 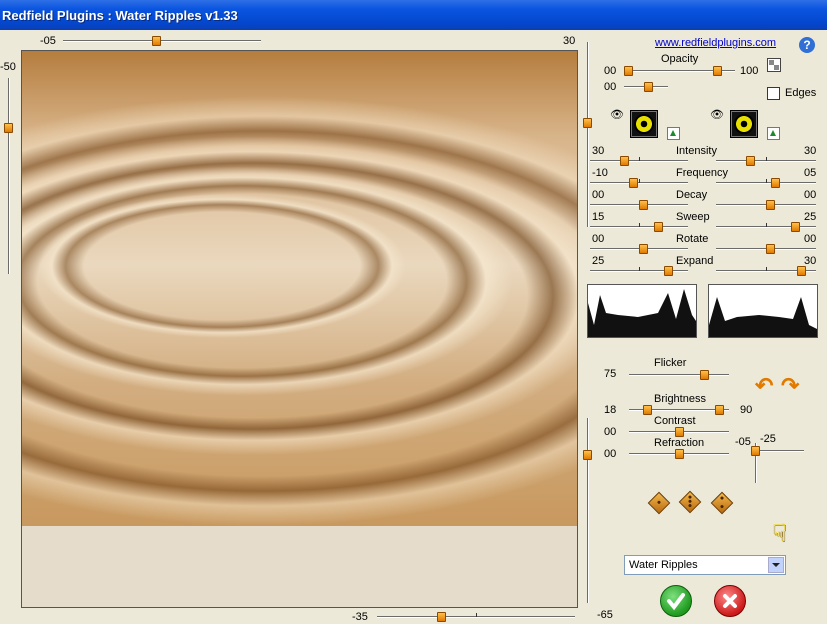 I want to click on brightness-left-value: 18, so click(x=610, y=410).